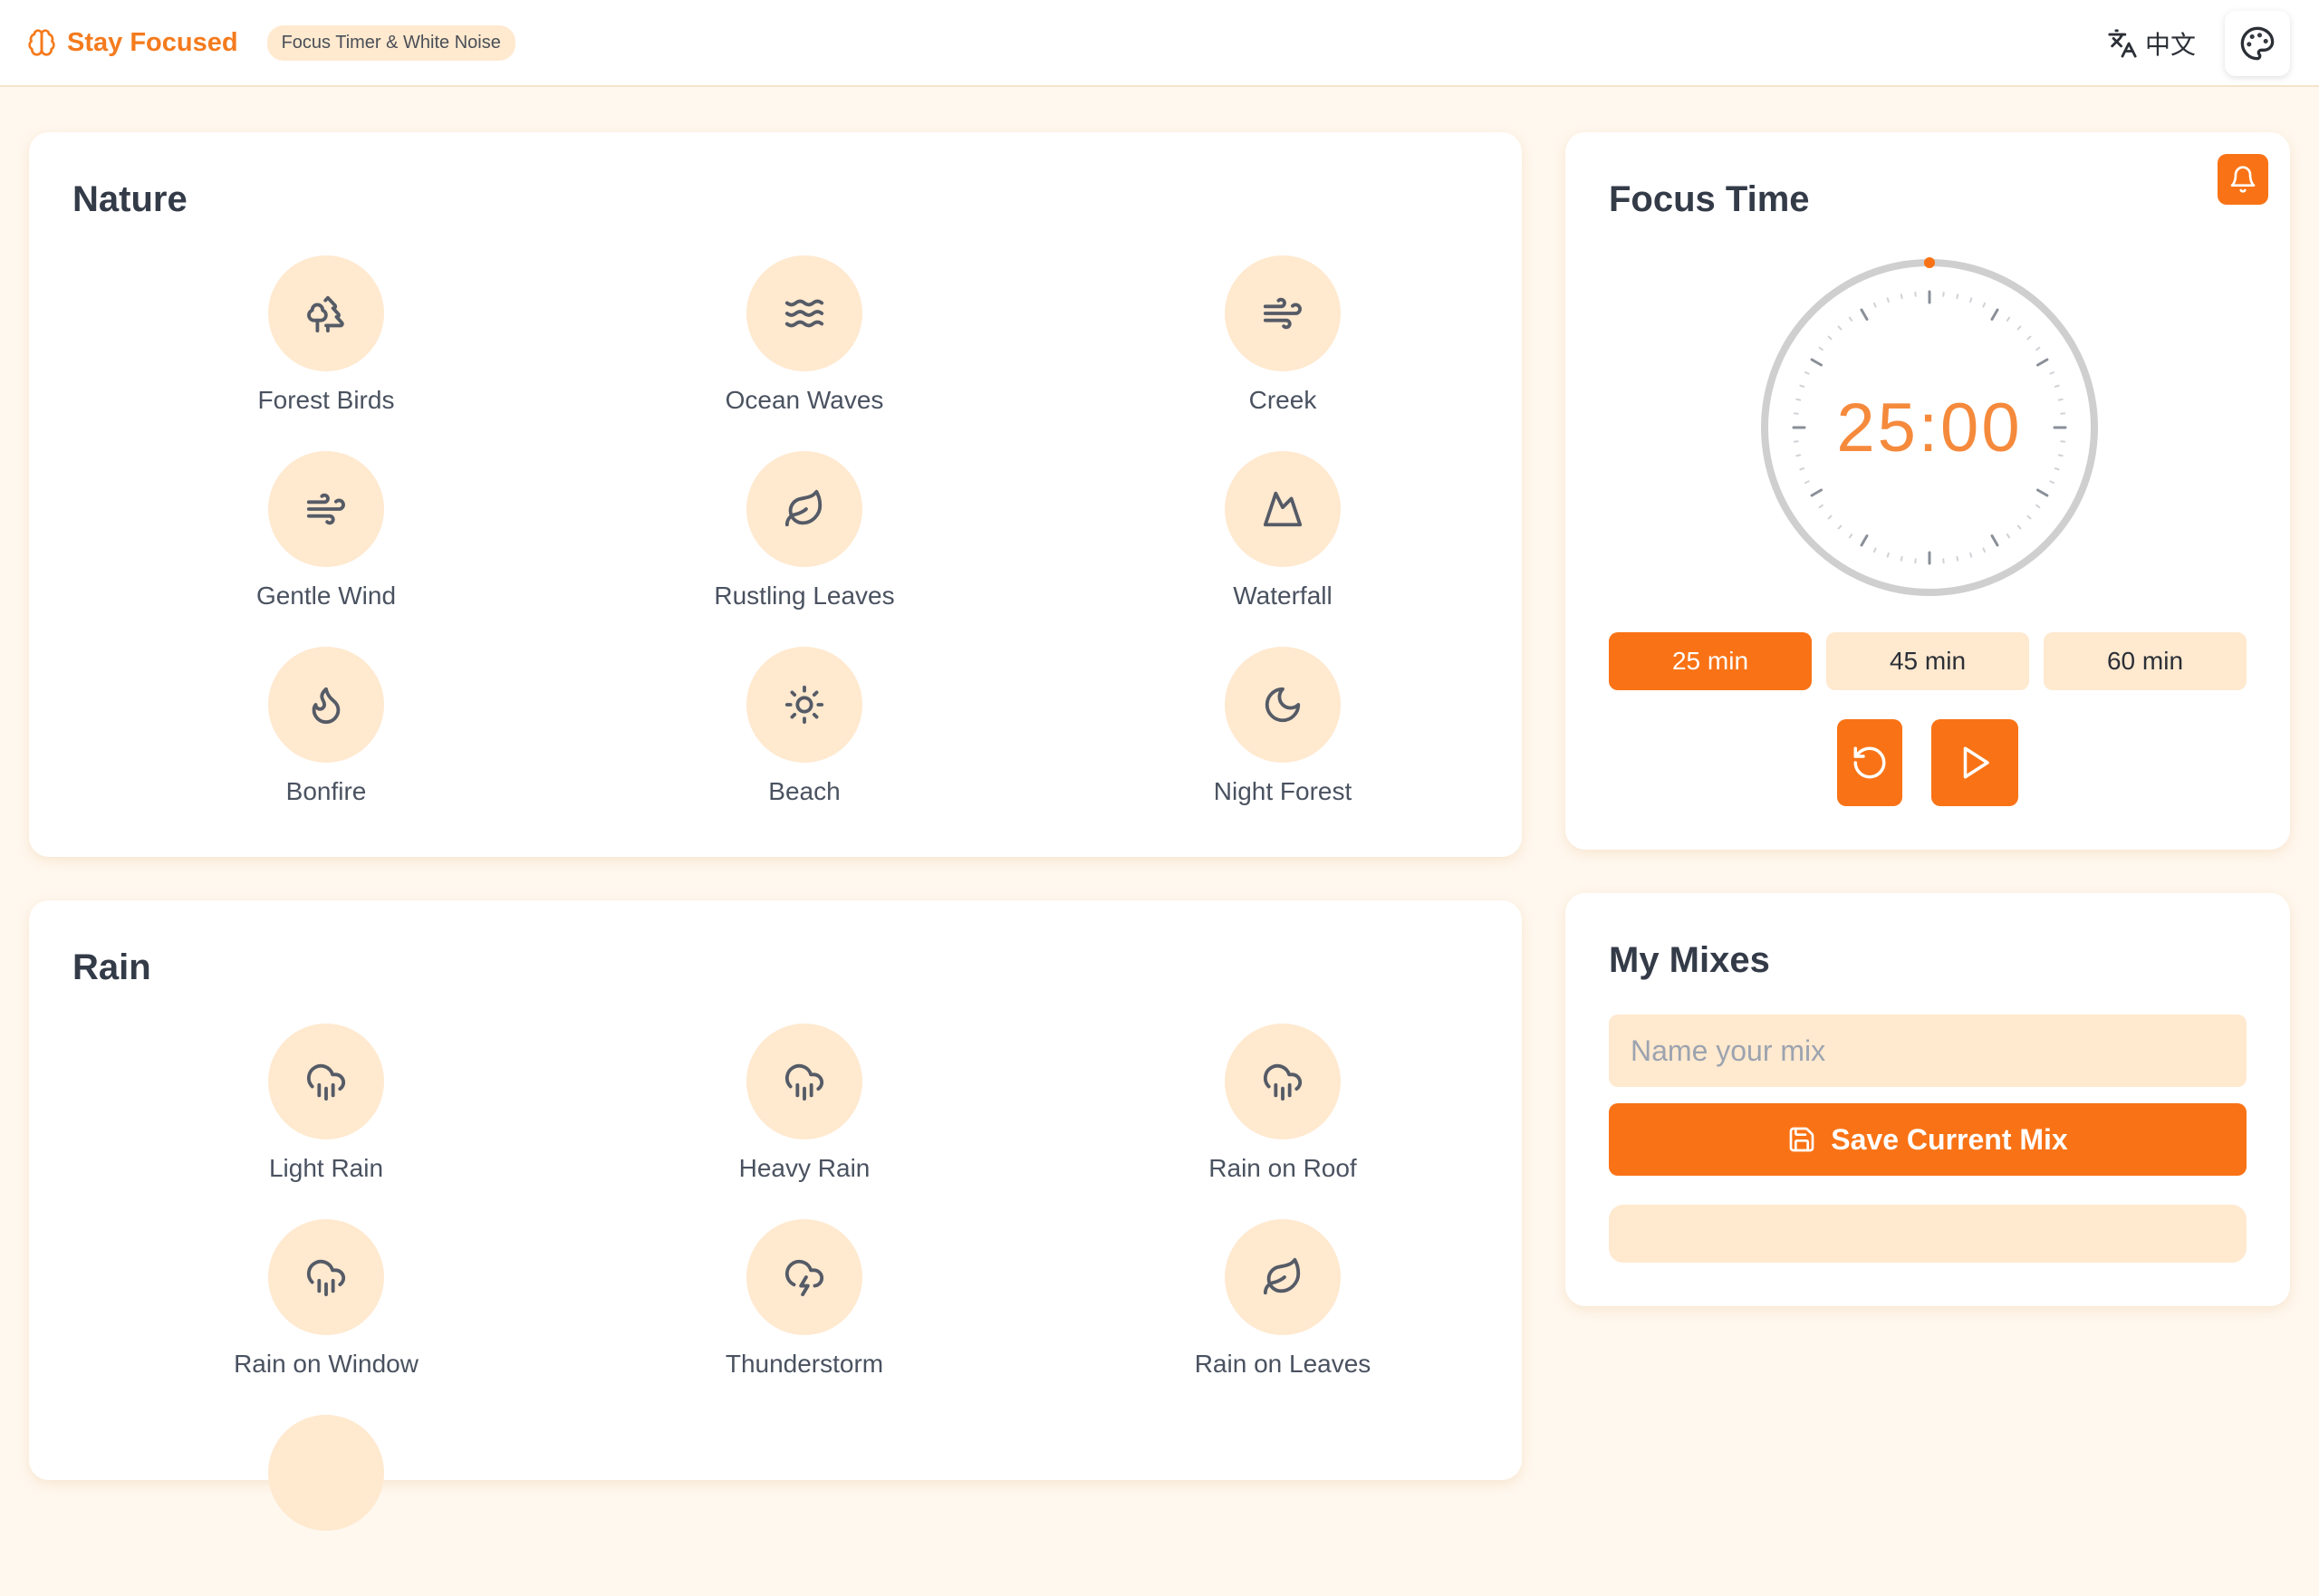  I want to click on timer-dial: 25:00, so click(1929, 427).